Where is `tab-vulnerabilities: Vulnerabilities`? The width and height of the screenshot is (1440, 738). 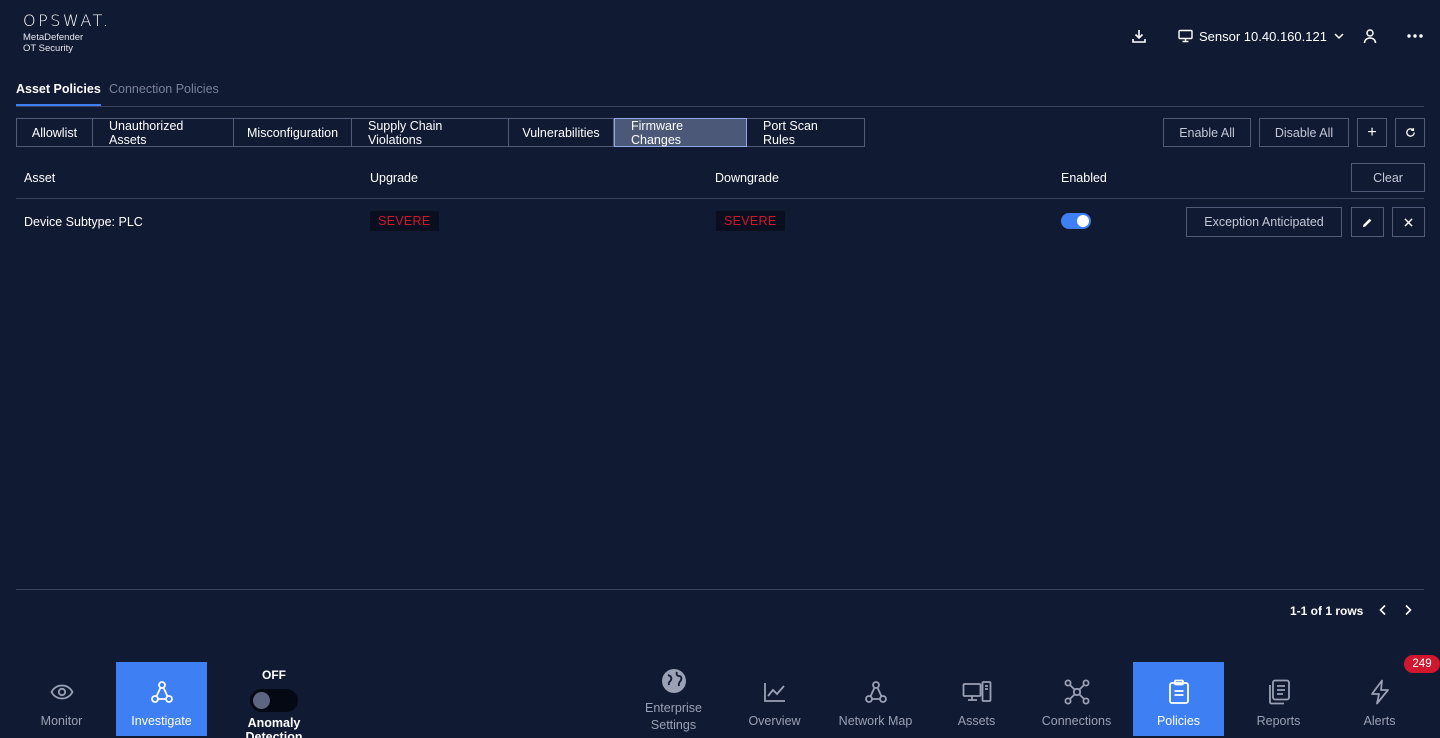
tab-vulnerabilities: Vulnerabilities is located at coordinates (561, 132).